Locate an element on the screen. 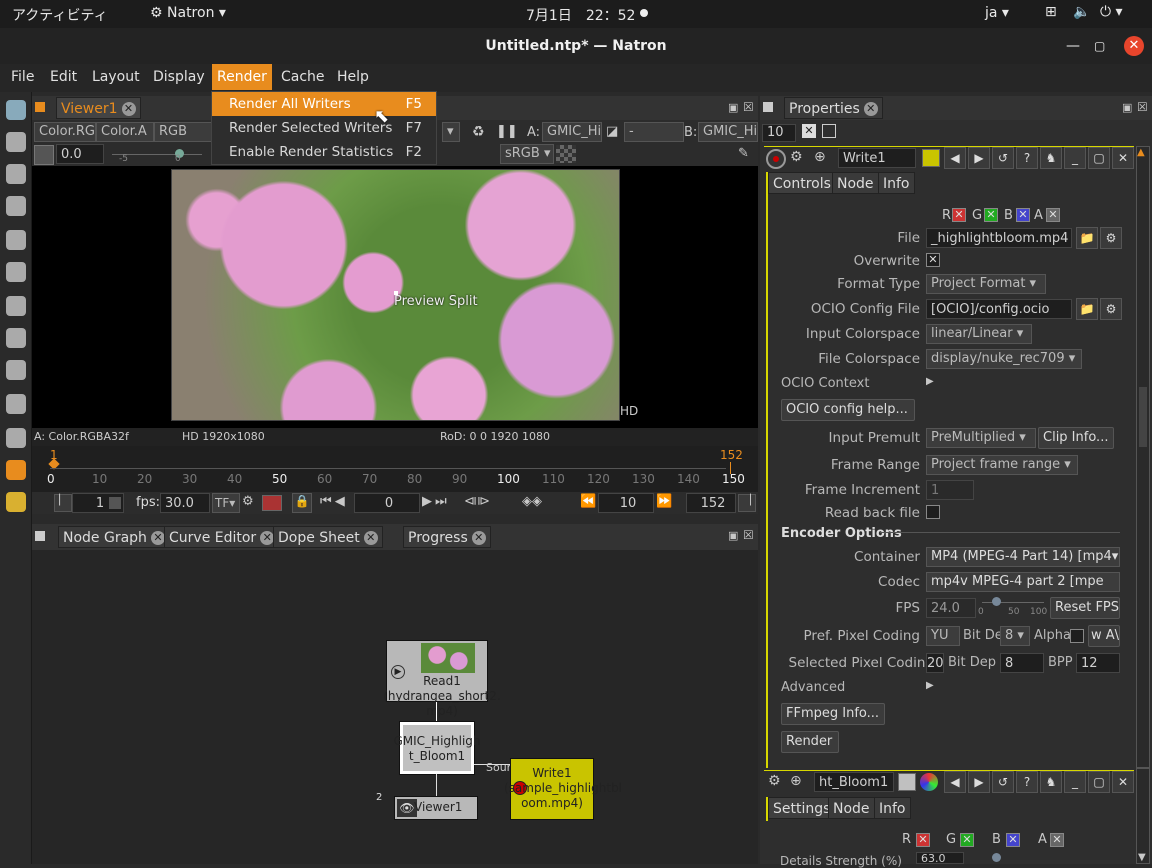  gain-input: 0.0 is located at coordinates (80, 154).